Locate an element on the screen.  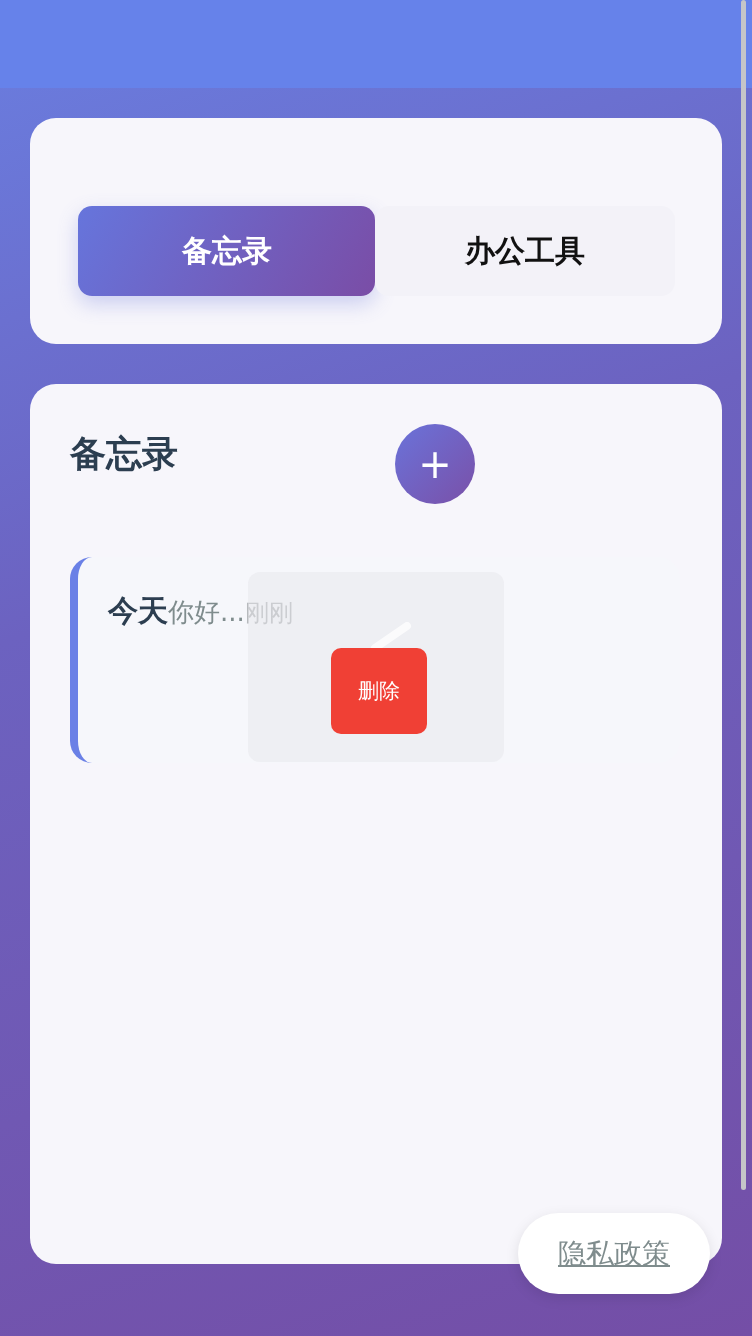
section-title: 备忘录 is located at coordinates (124, 454).